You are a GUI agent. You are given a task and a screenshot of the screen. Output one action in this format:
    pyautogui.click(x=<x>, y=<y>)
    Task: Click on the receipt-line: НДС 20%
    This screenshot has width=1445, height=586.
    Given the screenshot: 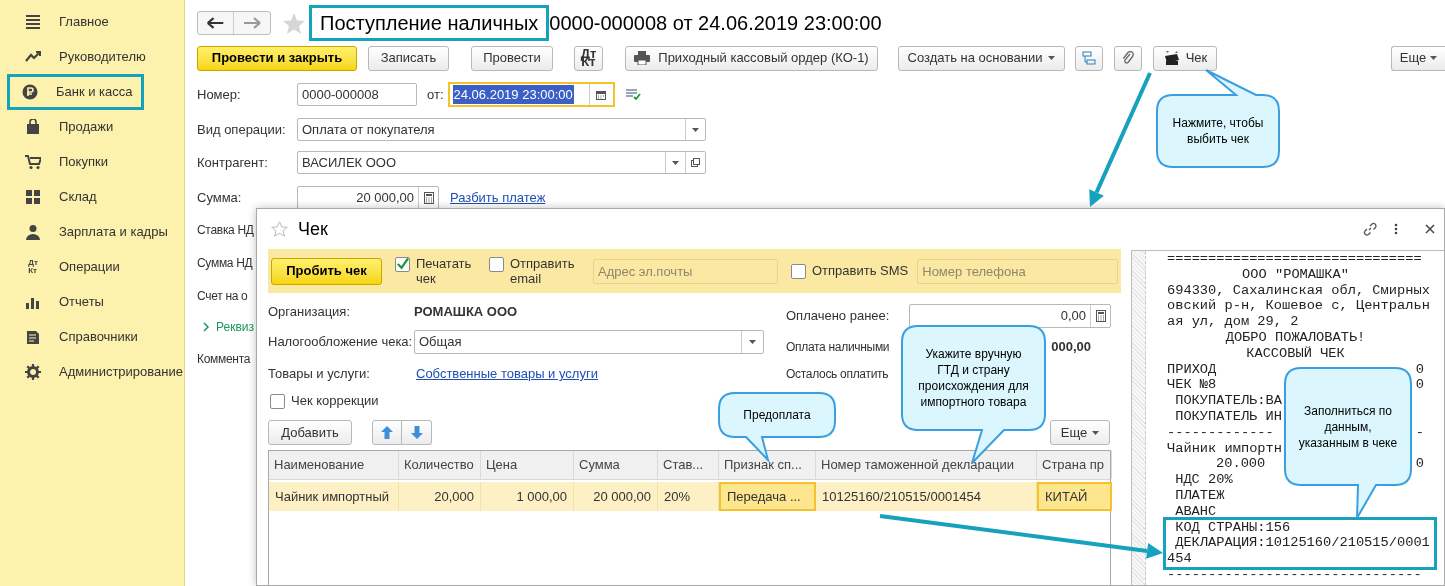 What is the action you would take?
    pyautogui.click(x=1204, y=480)
    